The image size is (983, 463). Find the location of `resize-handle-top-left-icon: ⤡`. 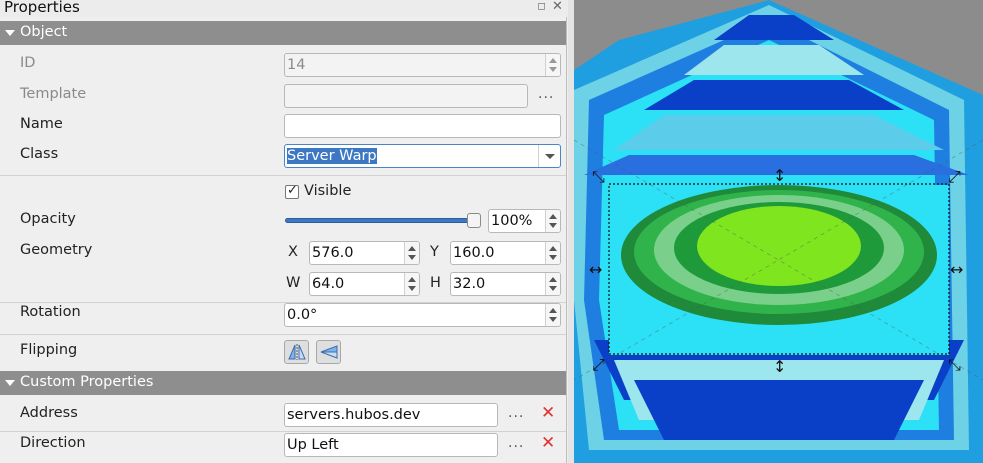

resize-handle-top-left-icon: ⤡ is located at coordinates (598, 176).